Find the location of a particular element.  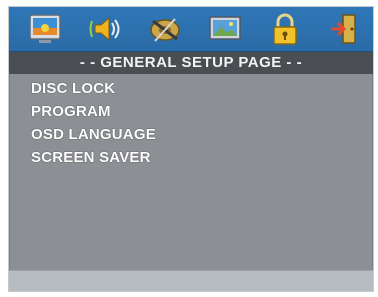

setup-tab-bar is located at coordinates (191, 29).